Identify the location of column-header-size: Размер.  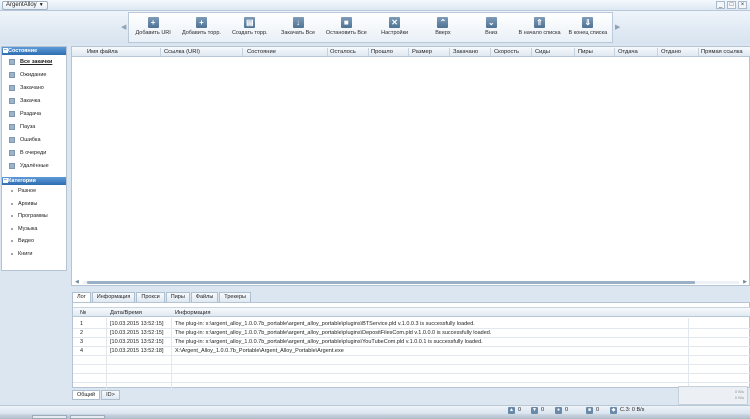
(422, 52).